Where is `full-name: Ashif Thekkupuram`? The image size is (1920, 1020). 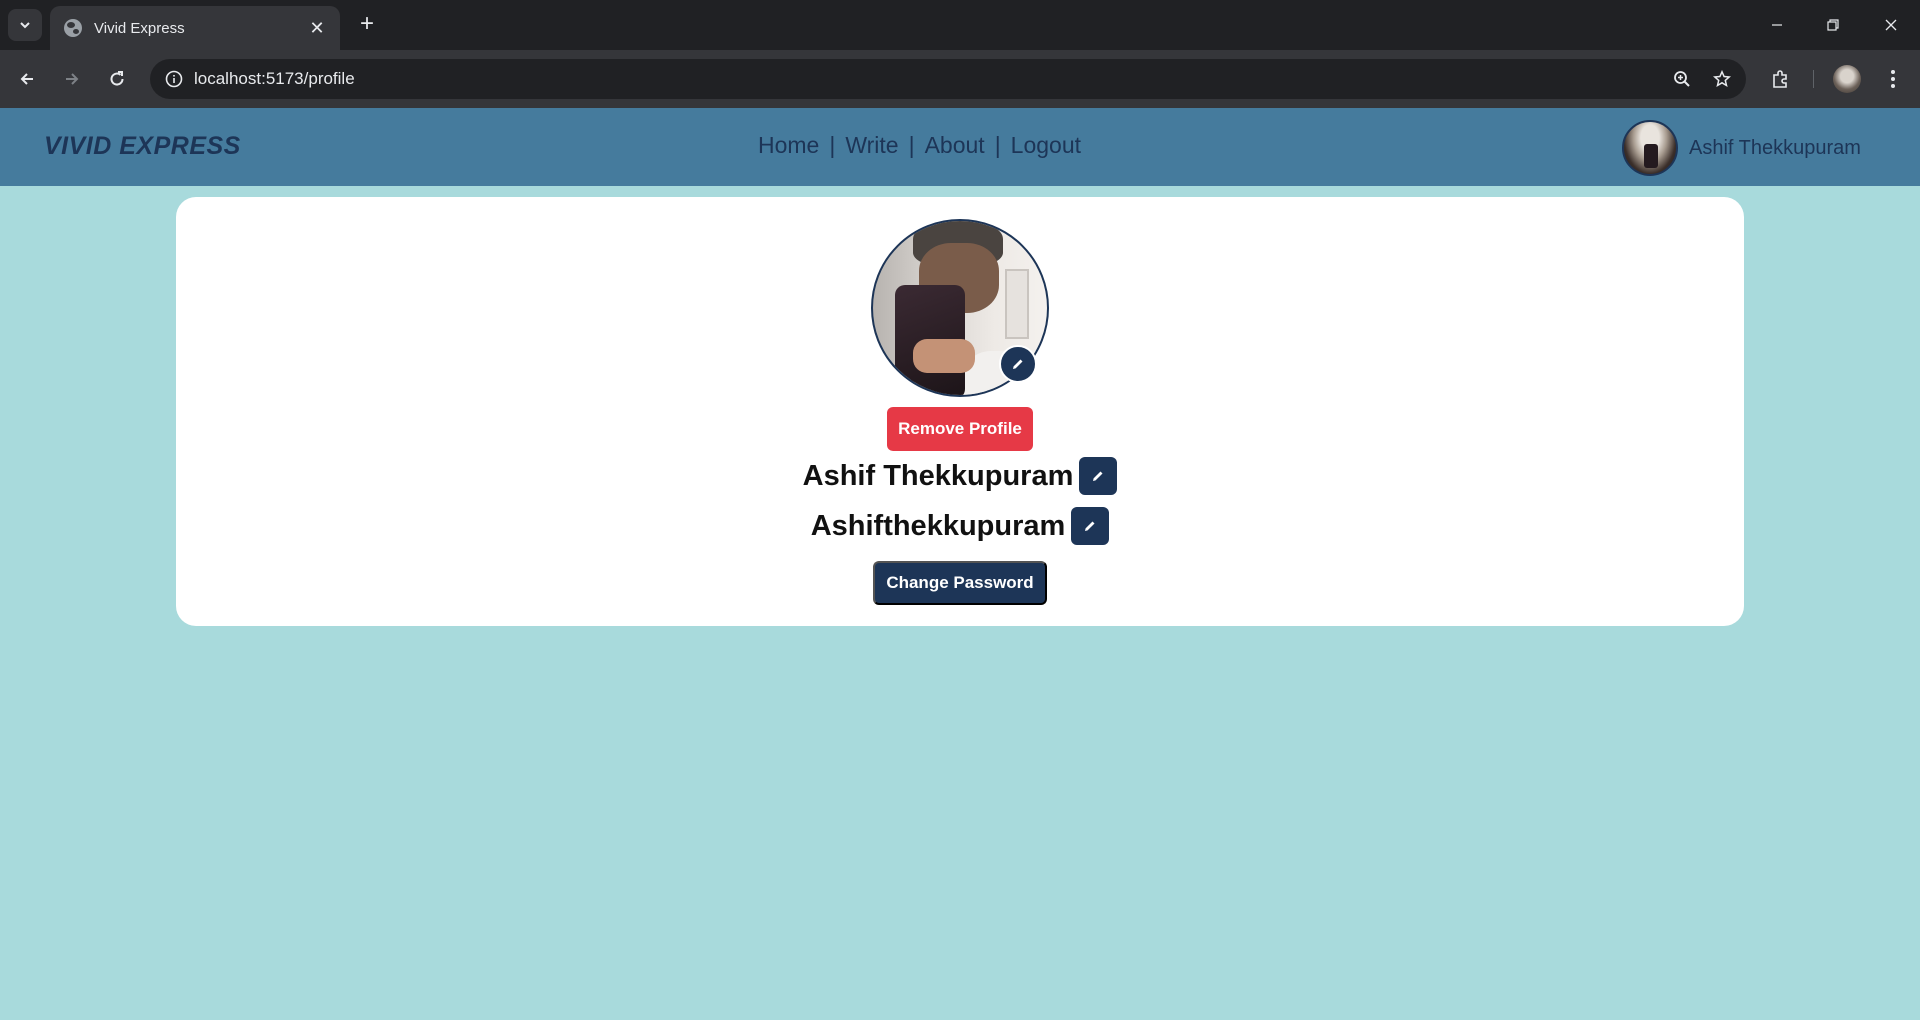 full-name: Ashif Thekkupuram is located at coordinates (938, 475).